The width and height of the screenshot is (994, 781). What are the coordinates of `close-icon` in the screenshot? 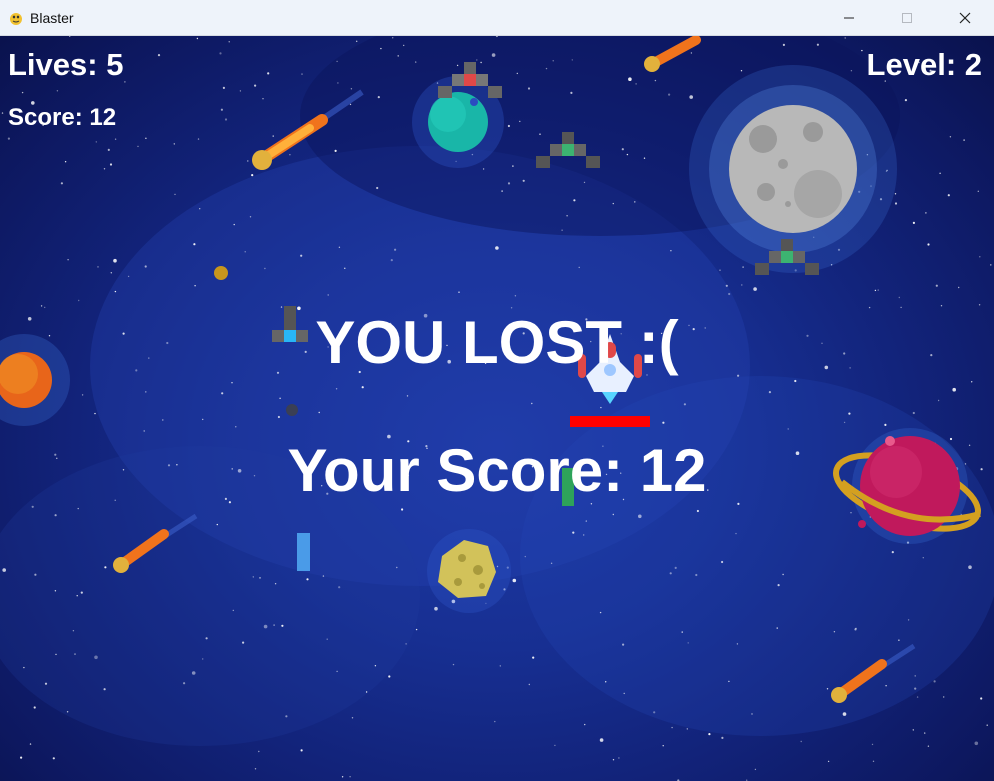 It's located at (965, 18).